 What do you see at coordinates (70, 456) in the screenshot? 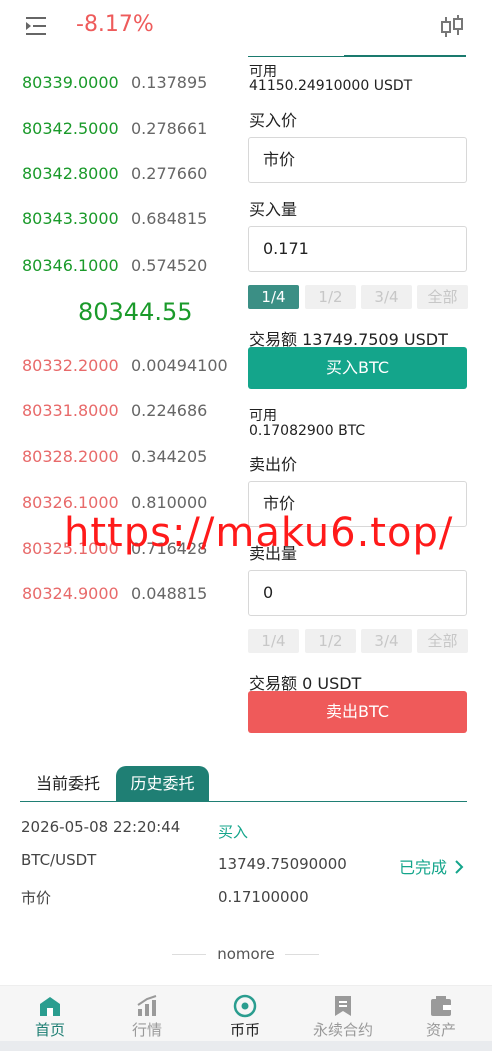
I see `bid-price: 80328.2000` at bounding box center [70, 456].